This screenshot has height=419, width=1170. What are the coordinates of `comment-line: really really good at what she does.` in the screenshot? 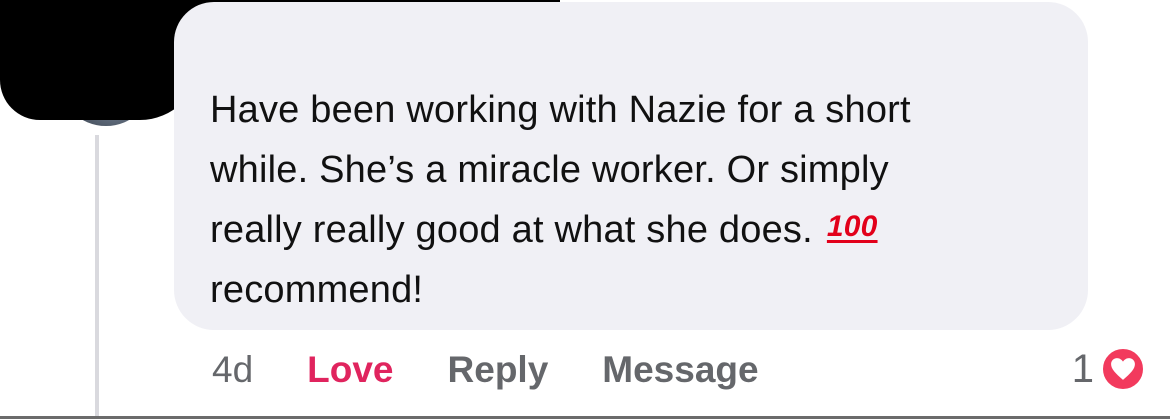 It's located at (511, 230).